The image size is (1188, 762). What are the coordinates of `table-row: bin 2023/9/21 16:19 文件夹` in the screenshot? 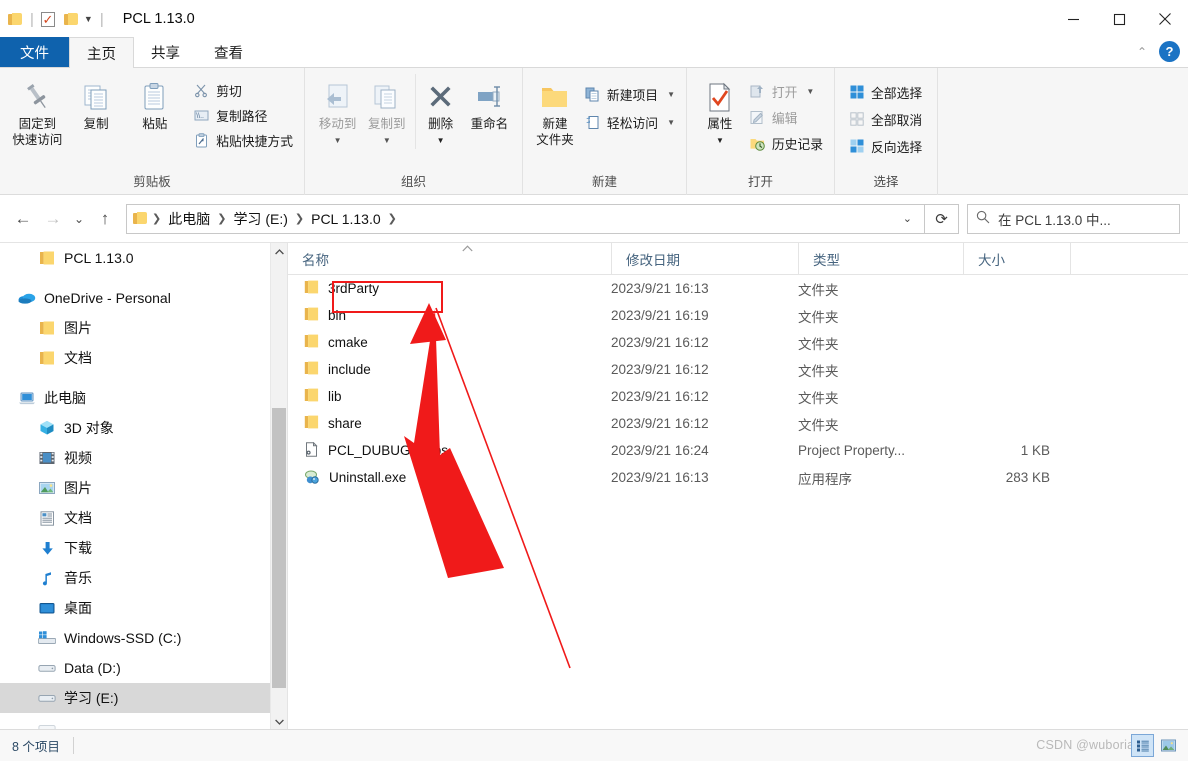 It's located at (738, 315).